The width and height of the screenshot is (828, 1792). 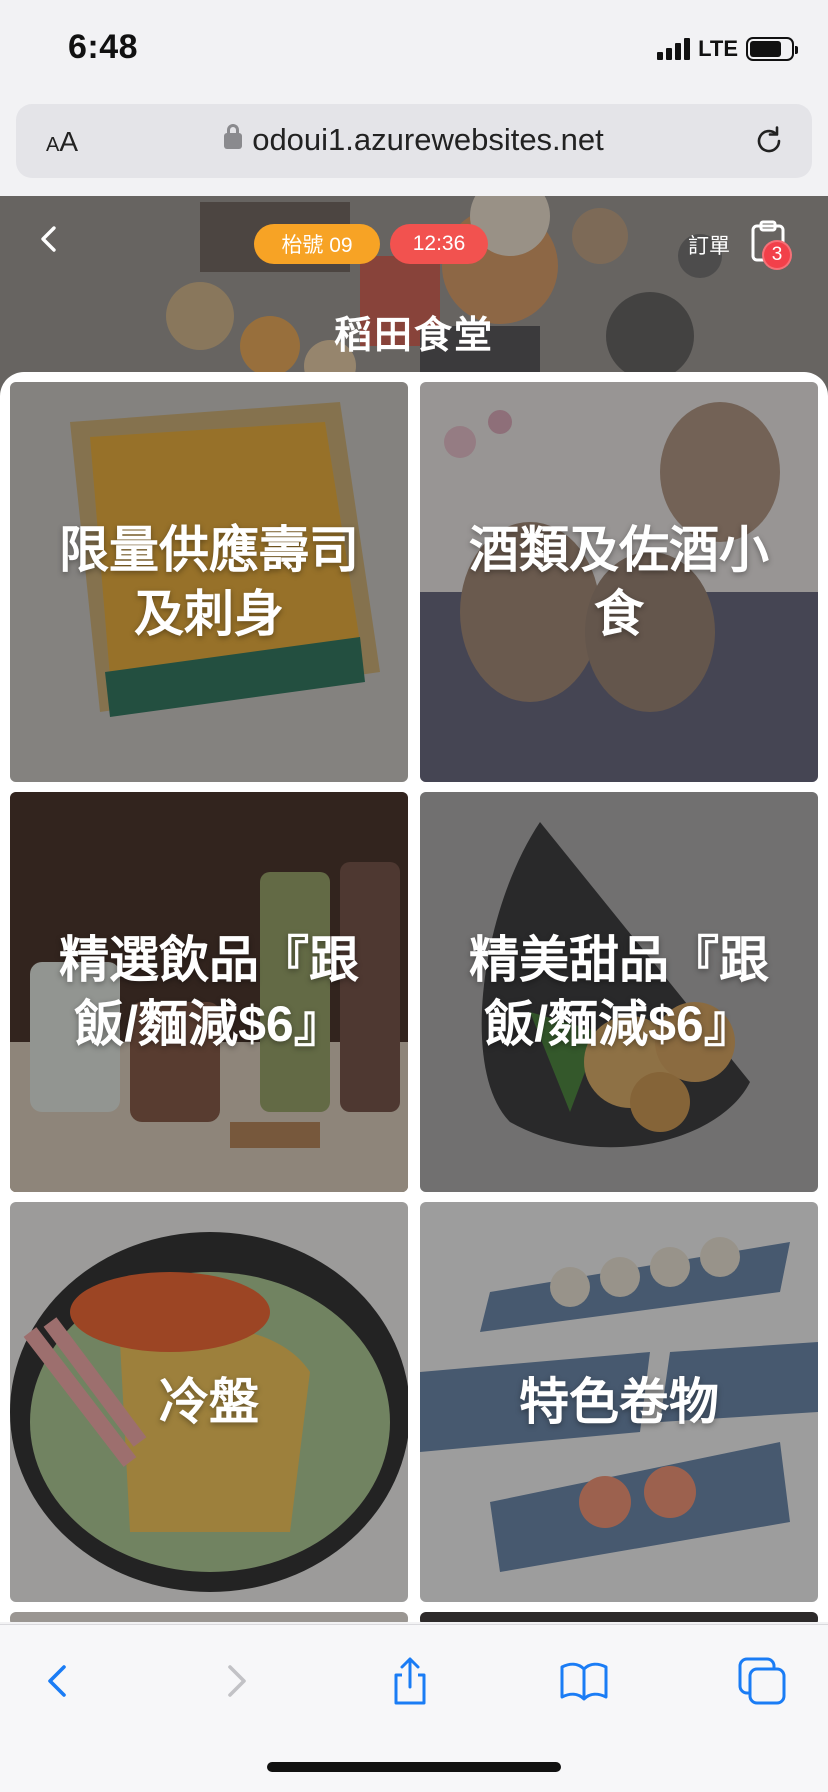 I want to click on reload-icon, so click(x=769, y=141).